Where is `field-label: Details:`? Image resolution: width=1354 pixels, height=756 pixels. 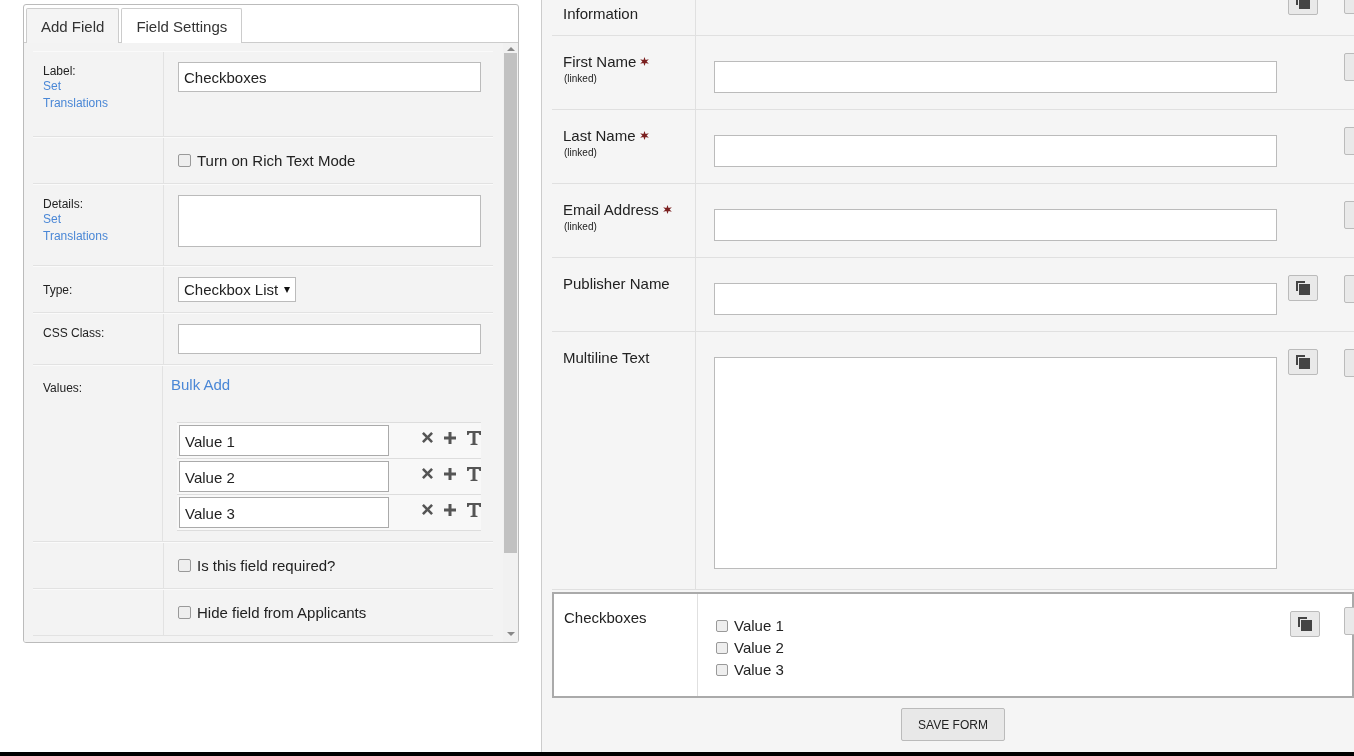
field-label: Details: is located at coordinates (63, 204).